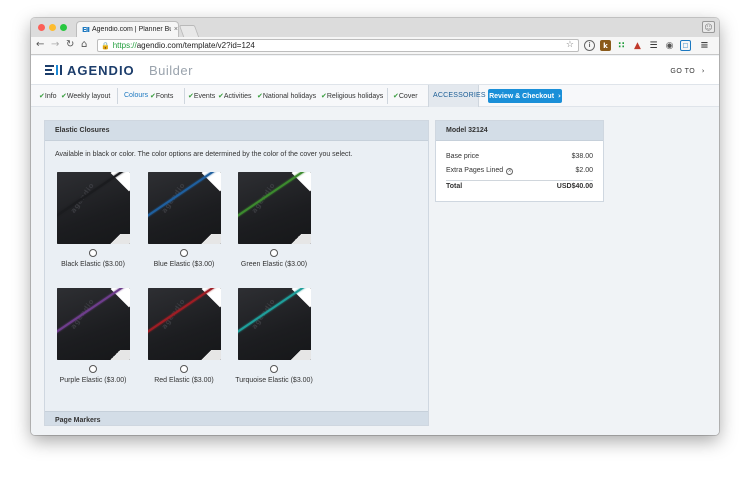  I want to click on remove-icon: ×, so click(510, 171).